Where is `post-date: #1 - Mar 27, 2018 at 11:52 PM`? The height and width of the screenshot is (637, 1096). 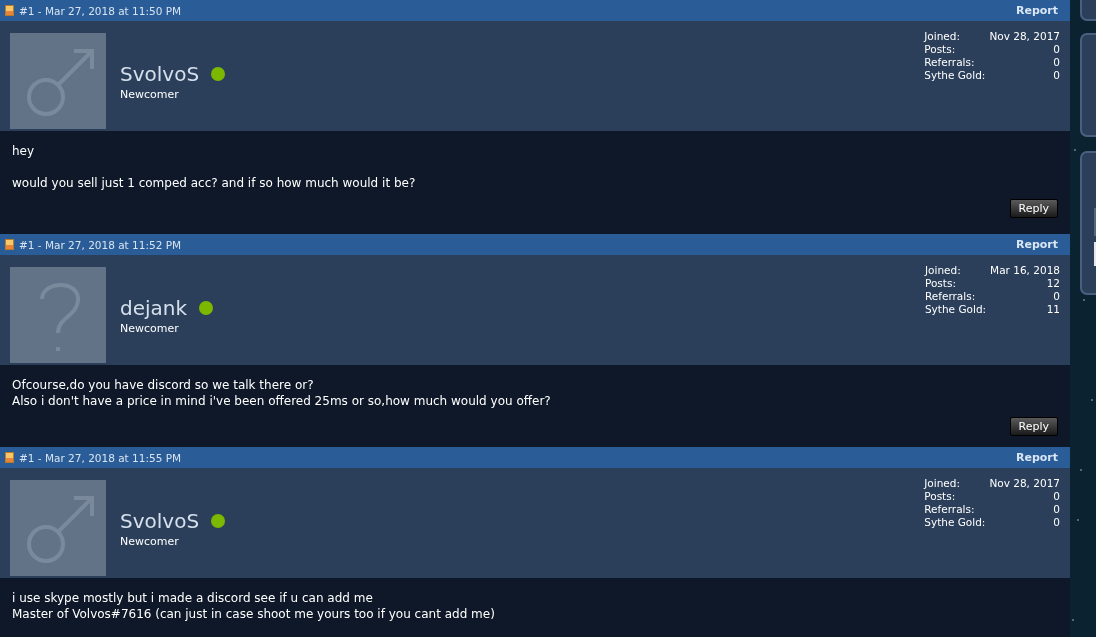
post-date: #1 - Mar 27, 2018 at 11:52 PM is located at coordinates (100, 244).